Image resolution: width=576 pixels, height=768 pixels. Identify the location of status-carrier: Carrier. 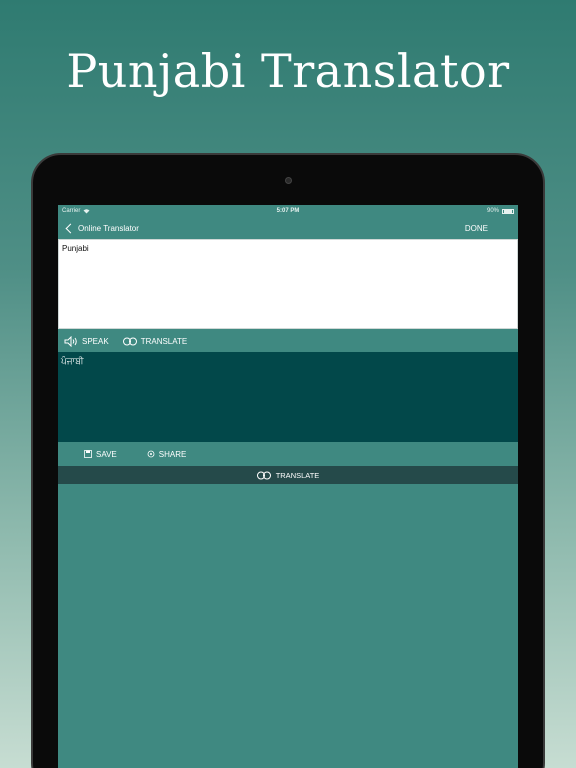
(137, 211).